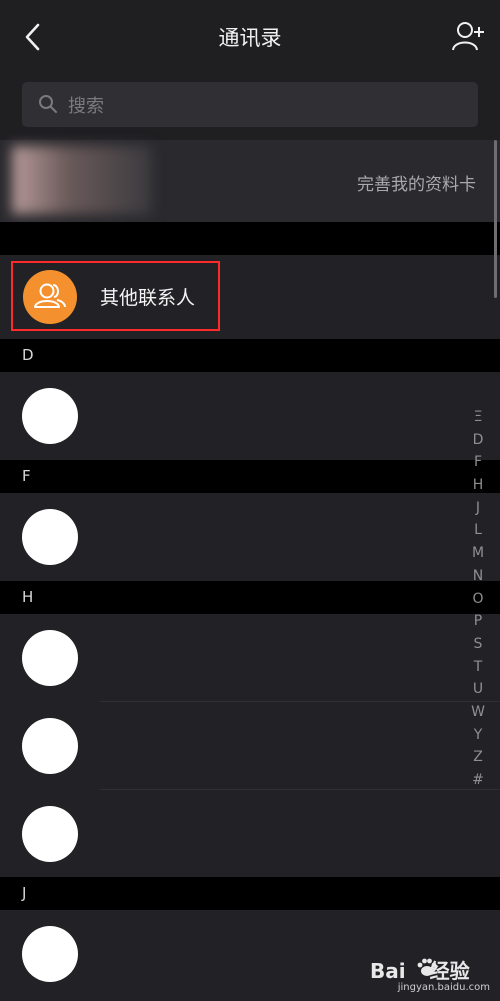 Image resolution: width=500 pixels, height=1001 pixels. What do you see at coordinates (416, 182) in the screenshot?
I see `complete-profile-link: 完善我的资料卡` at bounding box center [416, 182].